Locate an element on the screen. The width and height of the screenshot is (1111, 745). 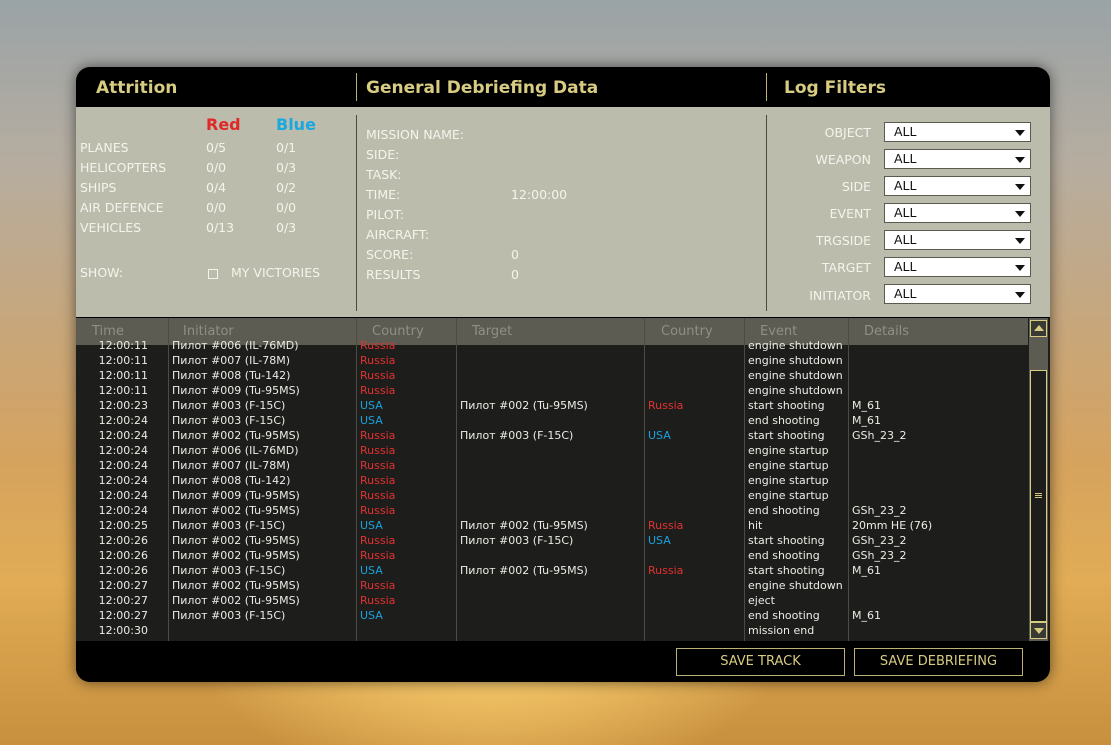
target-filter-select: ALL is located at coordinates (957, 267).